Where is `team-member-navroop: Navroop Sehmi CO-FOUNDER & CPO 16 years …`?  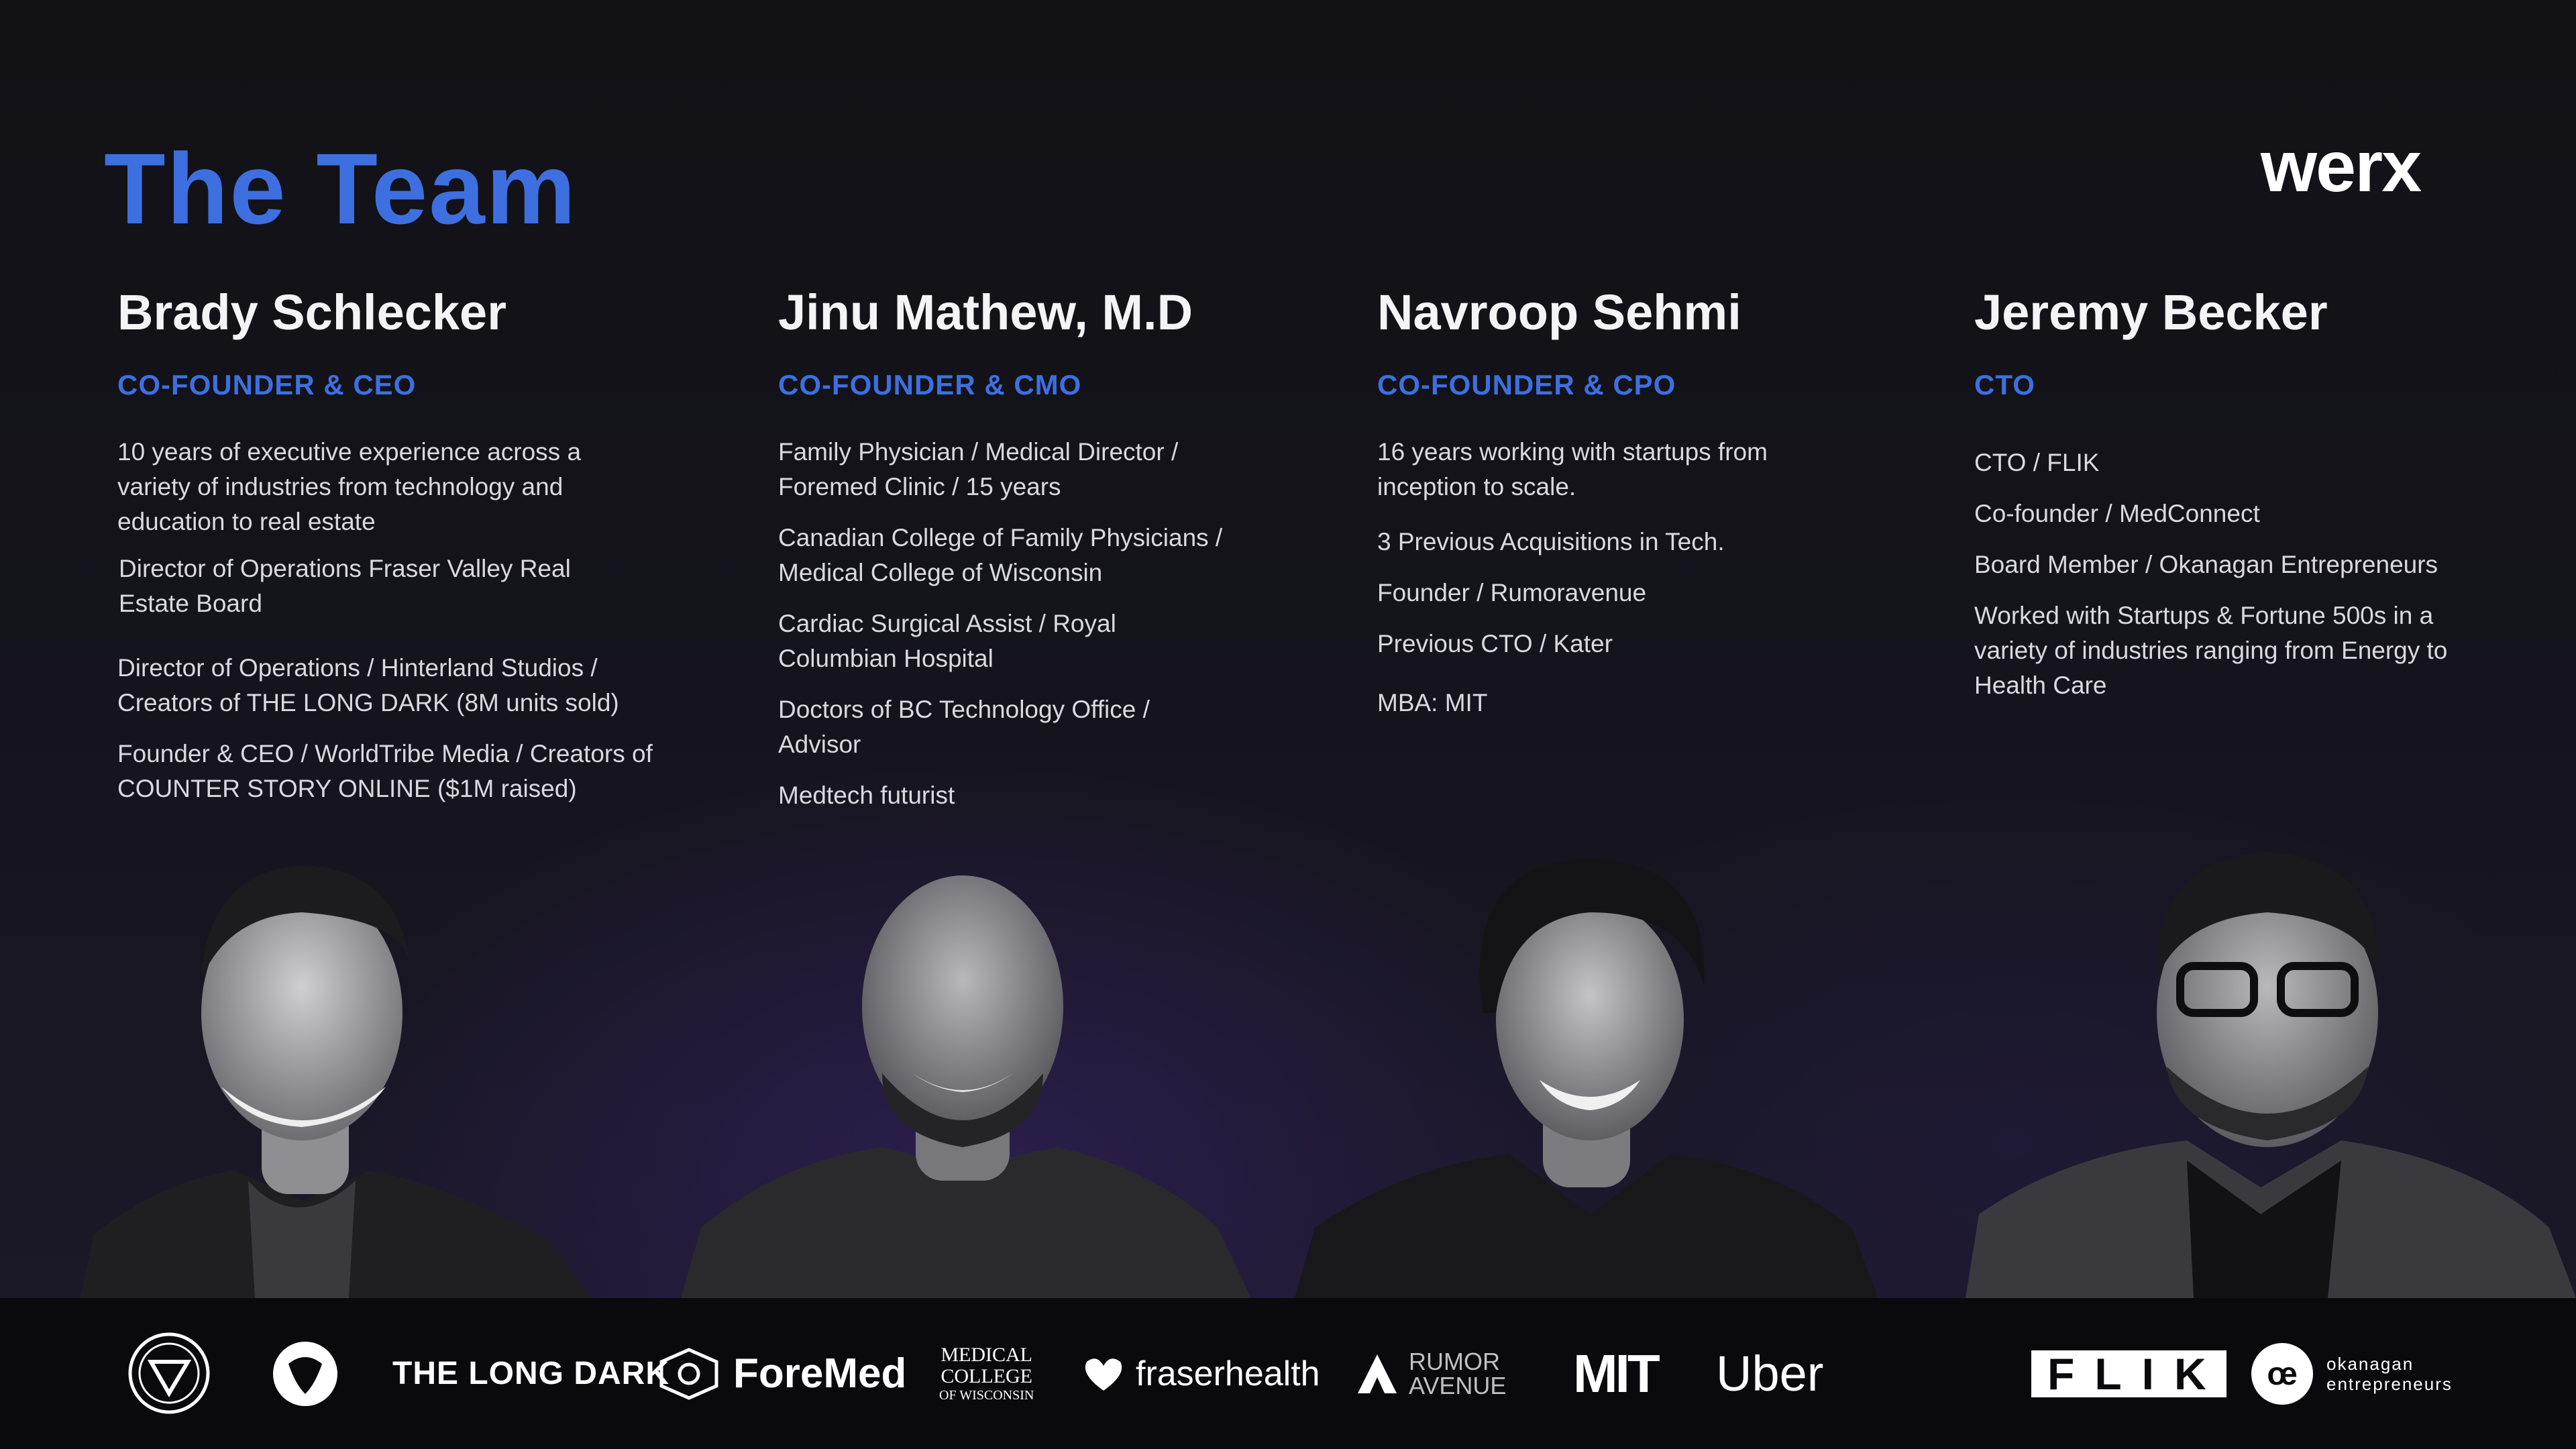 team-member-navroop: Navroop Sehmi CO-FOUNDER & CPO 16 years … is located at coordinates (1665, 509).